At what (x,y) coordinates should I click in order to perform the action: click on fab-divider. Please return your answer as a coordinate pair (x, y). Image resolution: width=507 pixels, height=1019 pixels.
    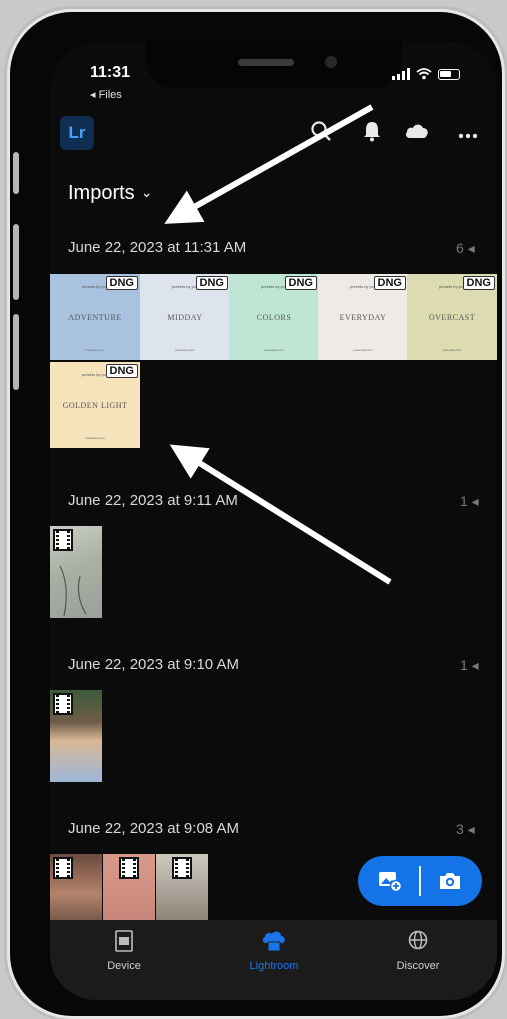
    Looking at the image, I should click on (420, 881).